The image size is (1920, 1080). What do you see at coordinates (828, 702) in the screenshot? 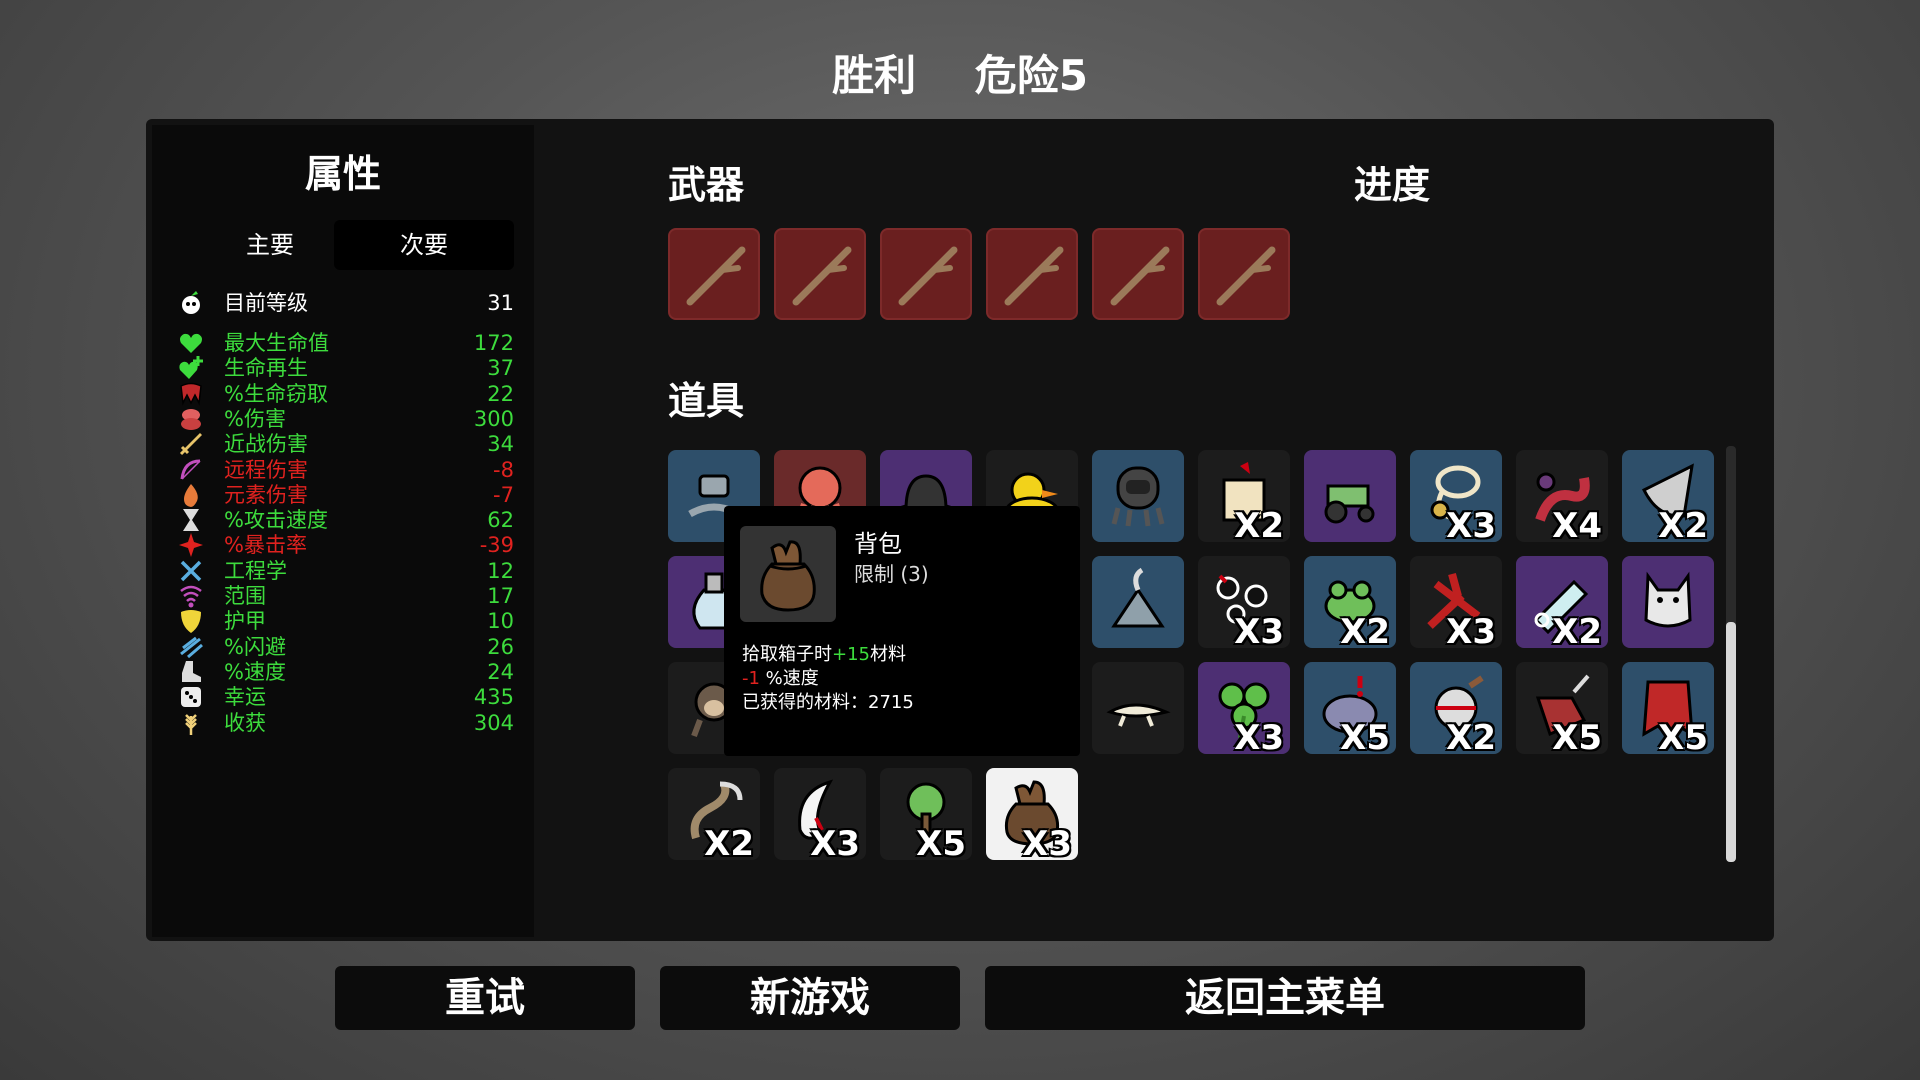
I see `tooltip-collected: 已获得的材料：2715` at bounding box center [828, 702].